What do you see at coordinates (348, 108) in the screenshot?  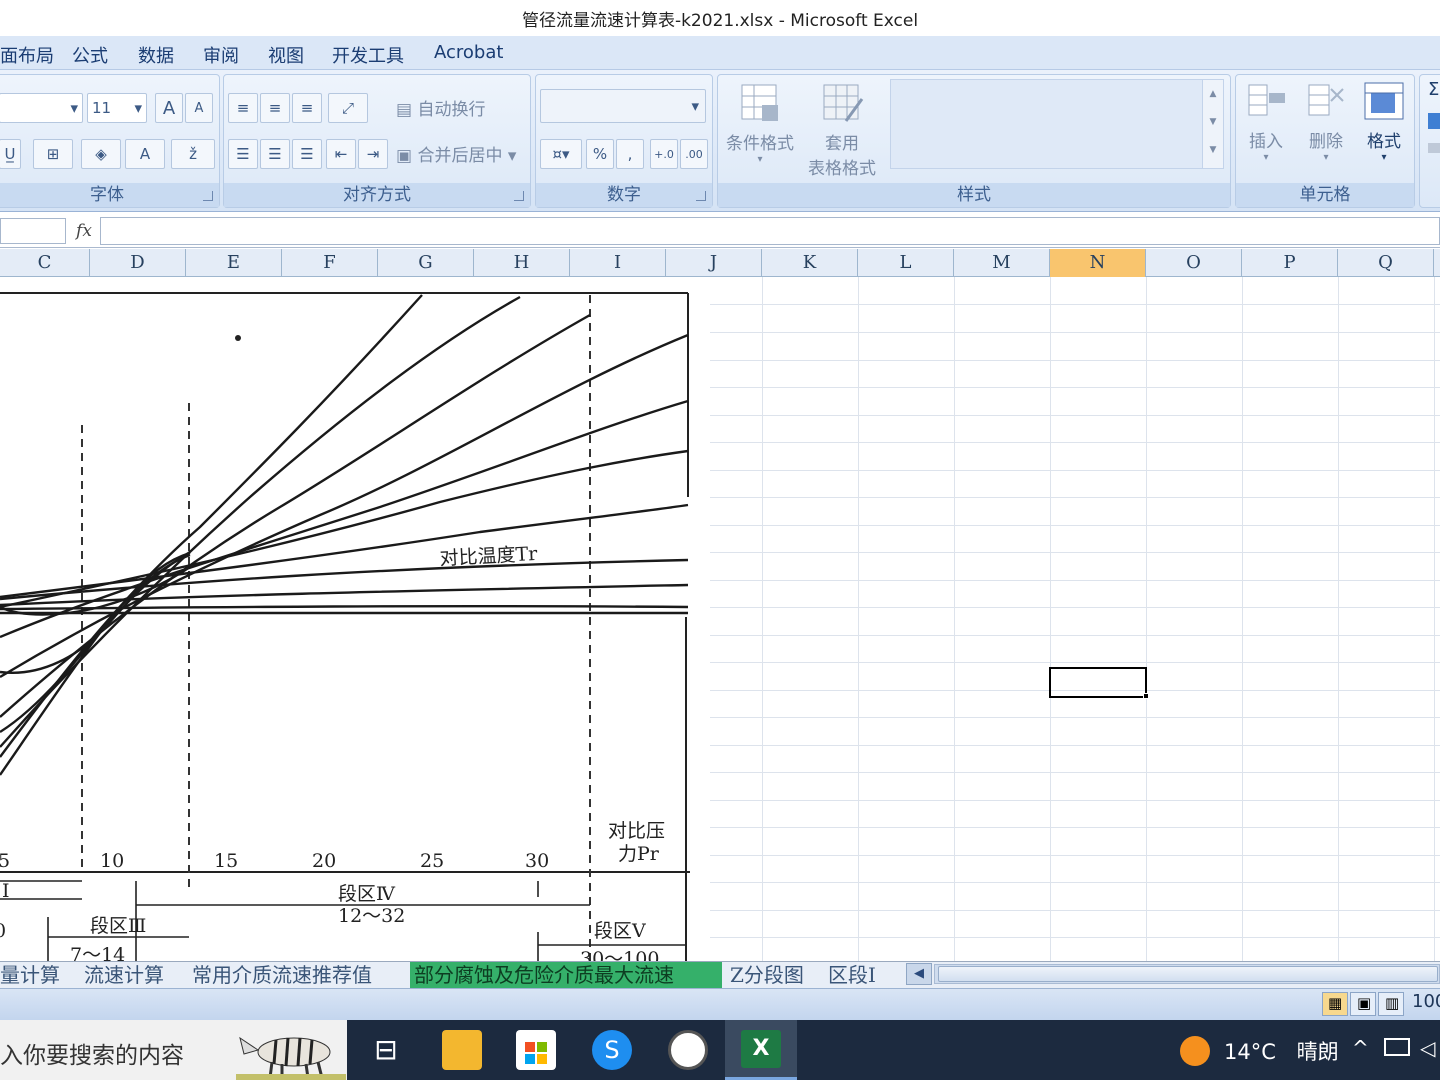 I see `orientation-button: ⤢` at bounding box center [348, 108].